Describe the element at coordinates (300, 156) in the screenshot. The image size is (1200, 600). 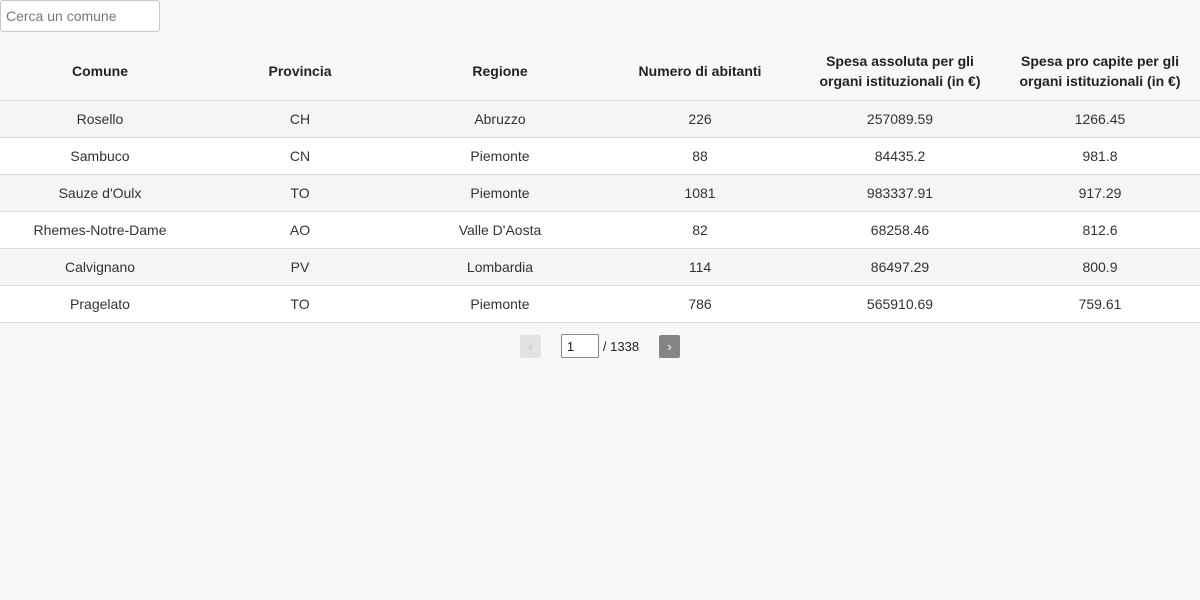
I see `cell-provincia: CN` at that location.